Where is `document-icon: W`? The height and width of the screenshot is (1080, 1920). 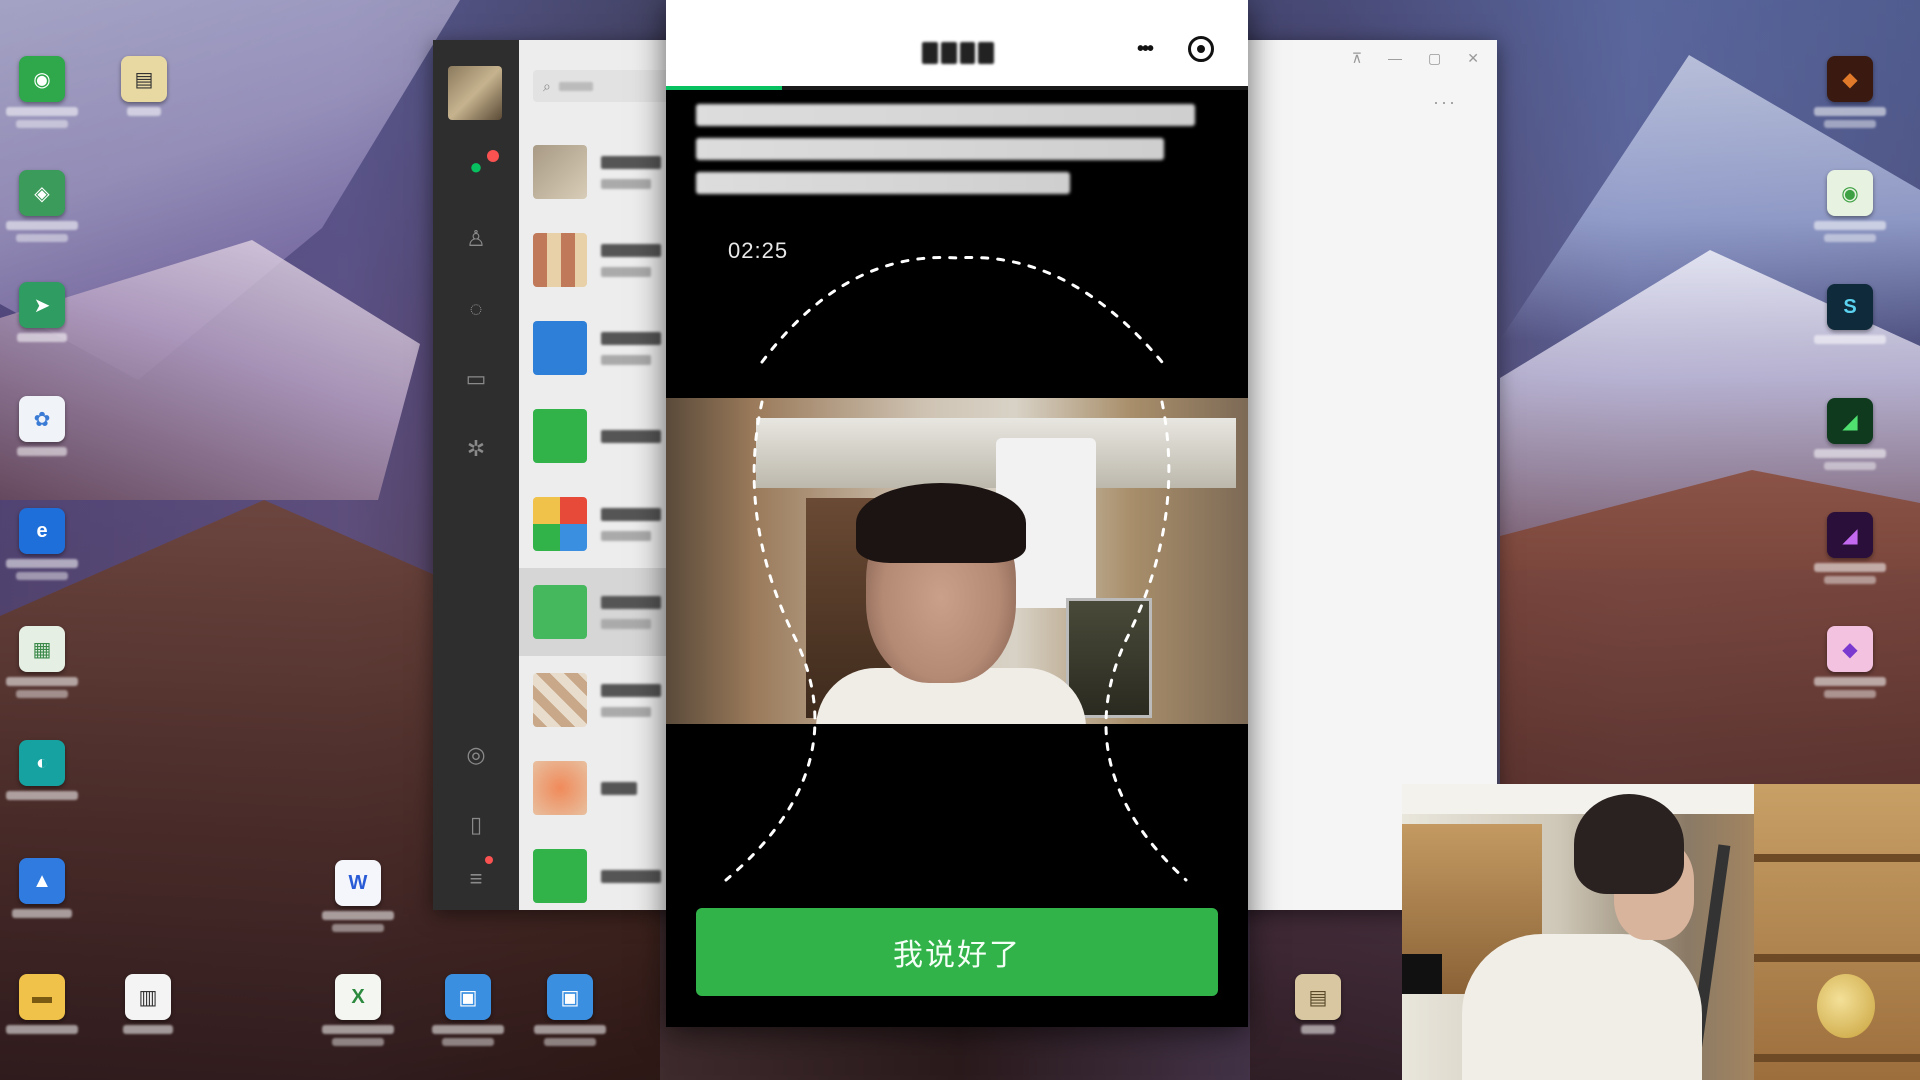 document-icon: W is located at coordinates (358, 883).